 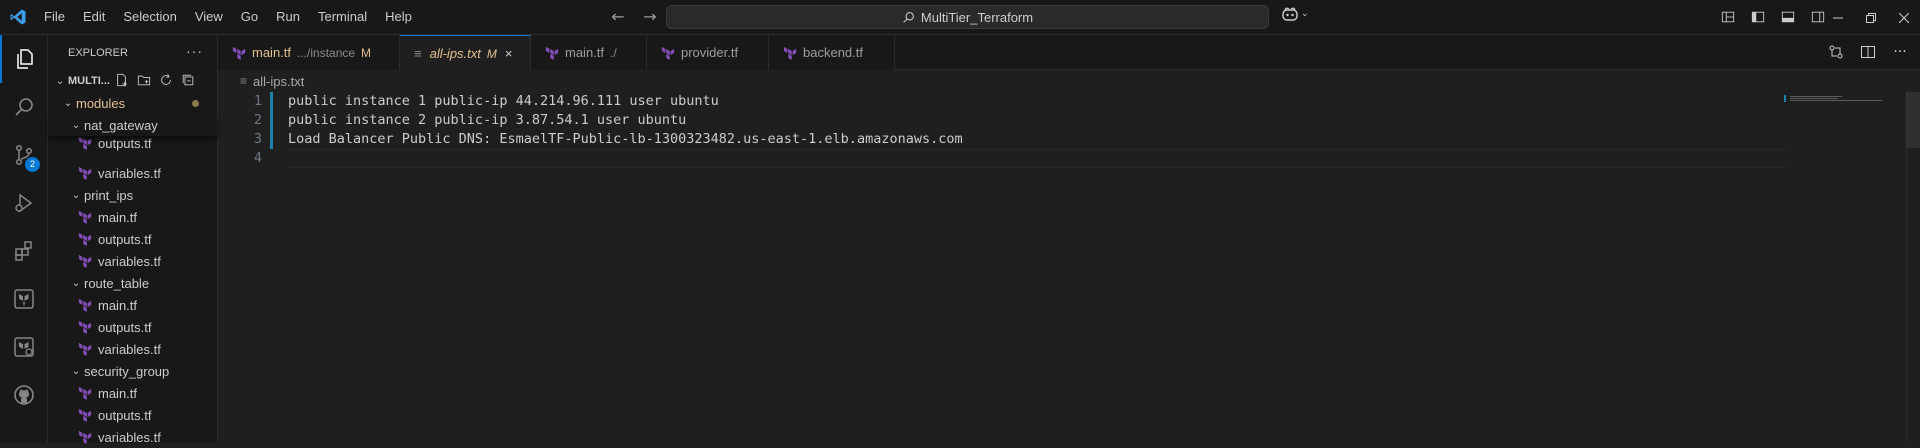 I want to click on folder-item: ⌄ print_ips, so click(x=132, y=195).